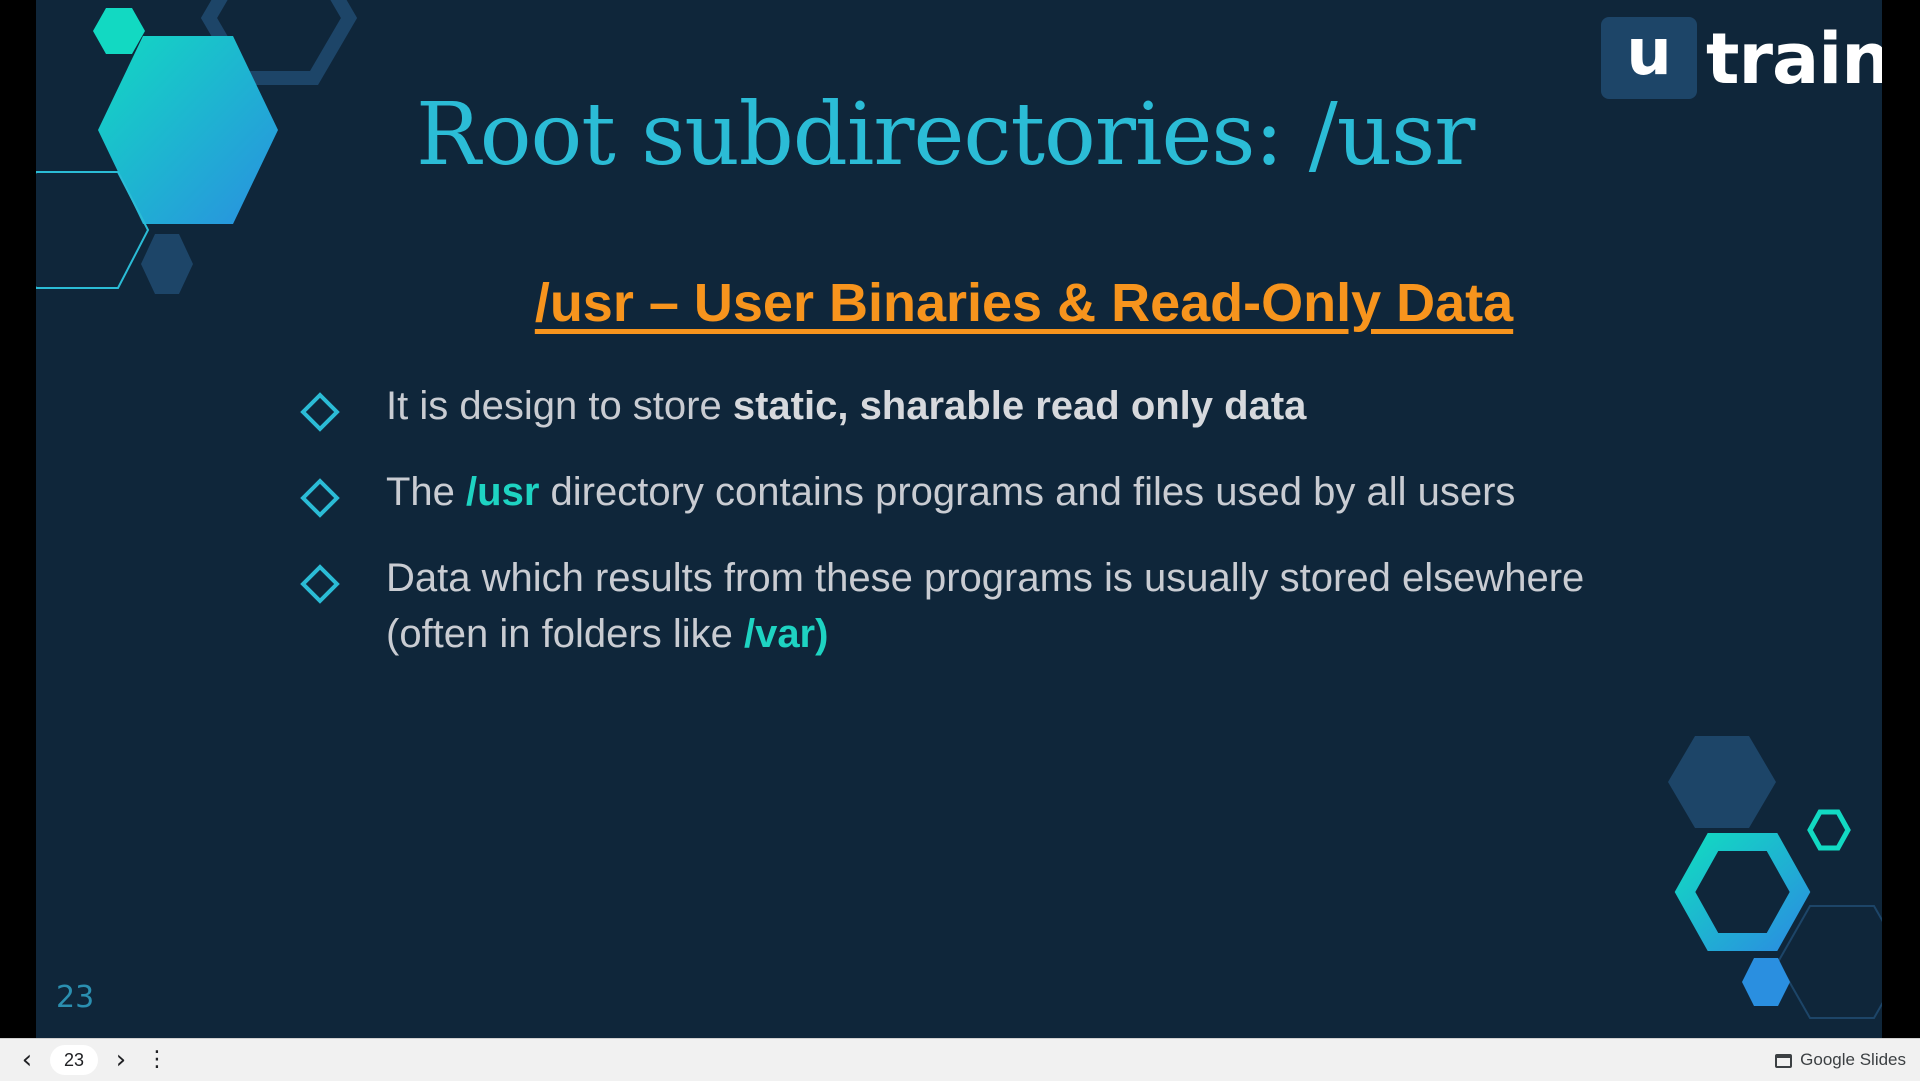  I want to click on presentation-toolbar: ‹ 23 › ⋮ Google Slides, so click(960, 1059).